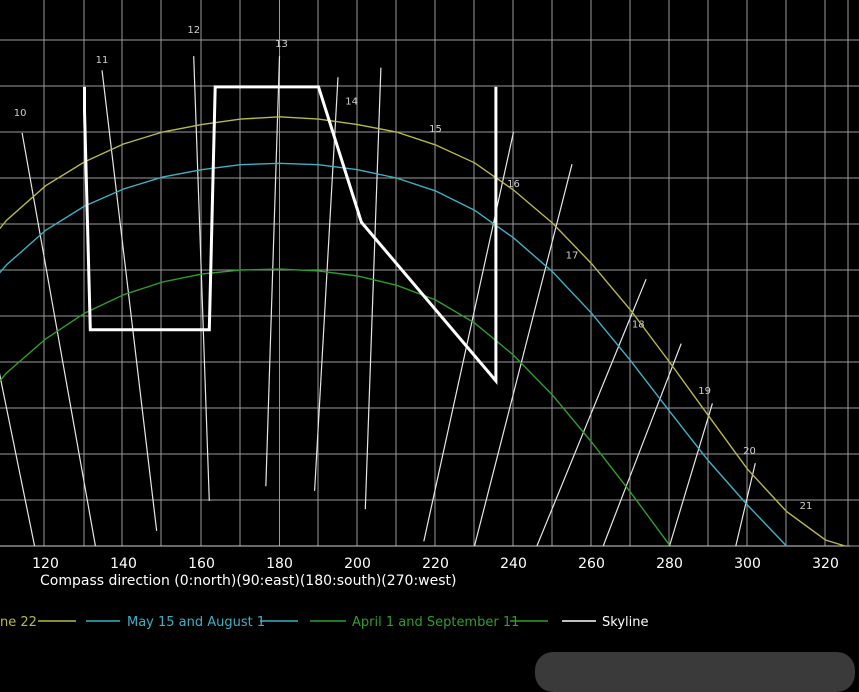  I want to click on hour-label-10: 10, so click(20, 113).